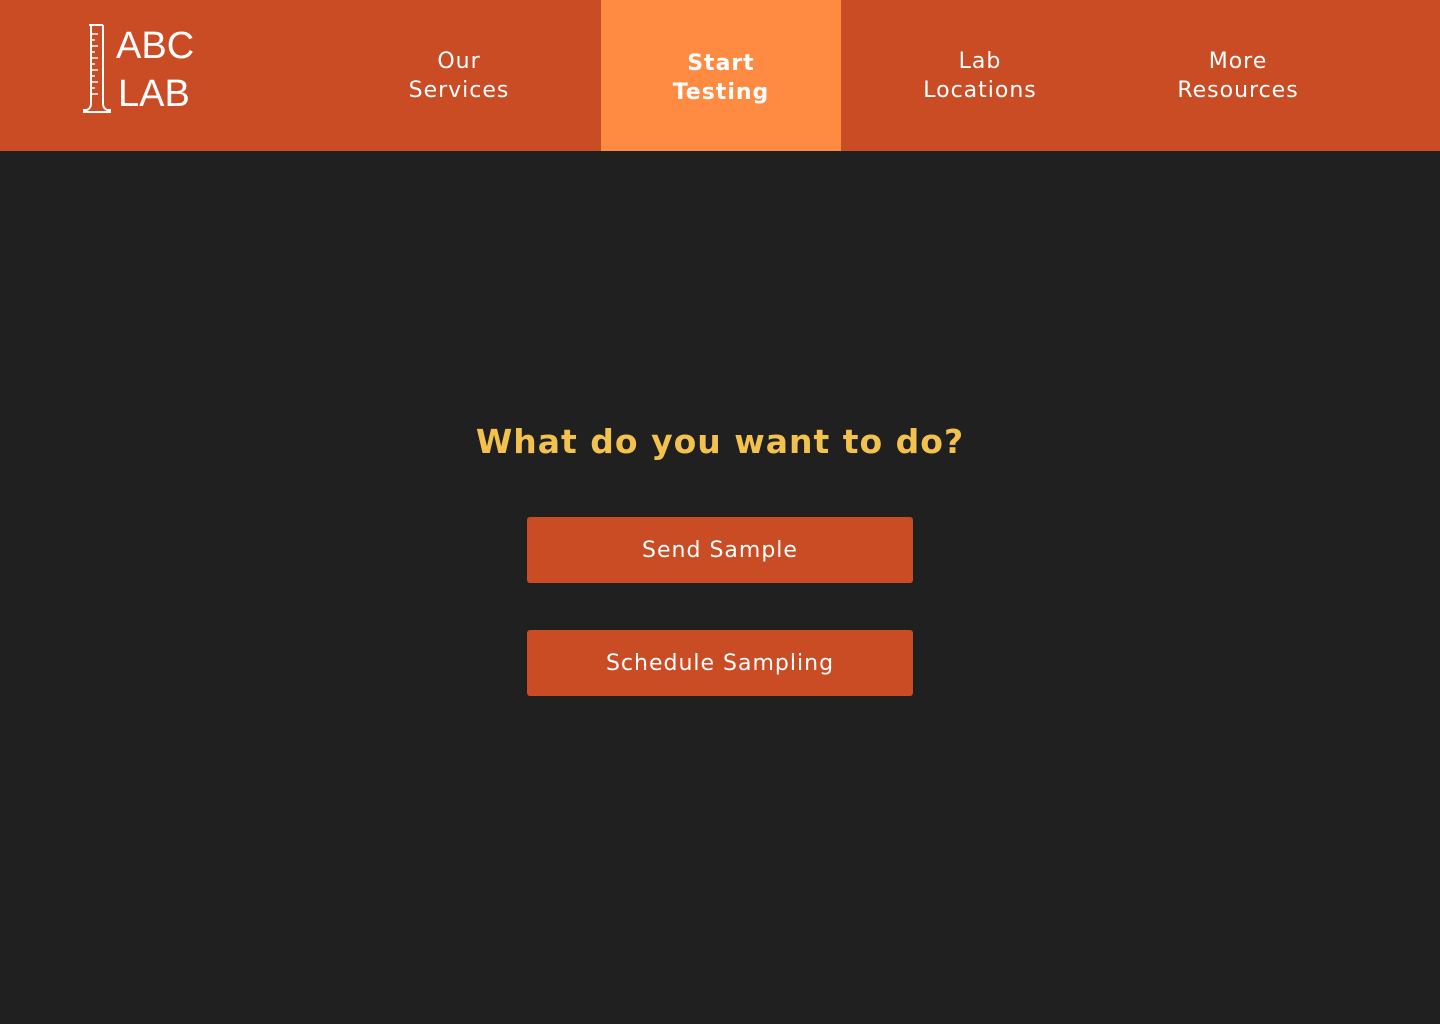  I want to click on schedule-sampling-button: Schedule Sampling, so click(720, 663).